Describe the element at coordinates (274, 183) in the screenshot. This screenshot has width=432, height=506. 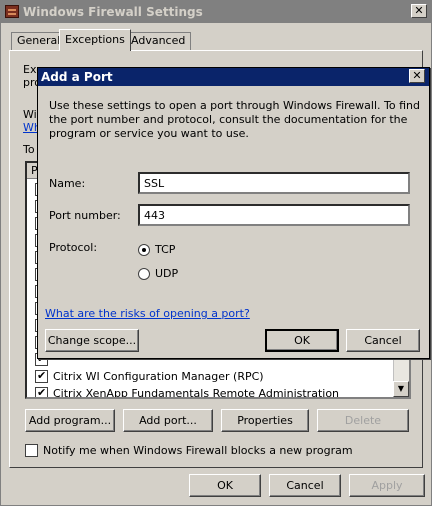
I see `name-field` at that location.